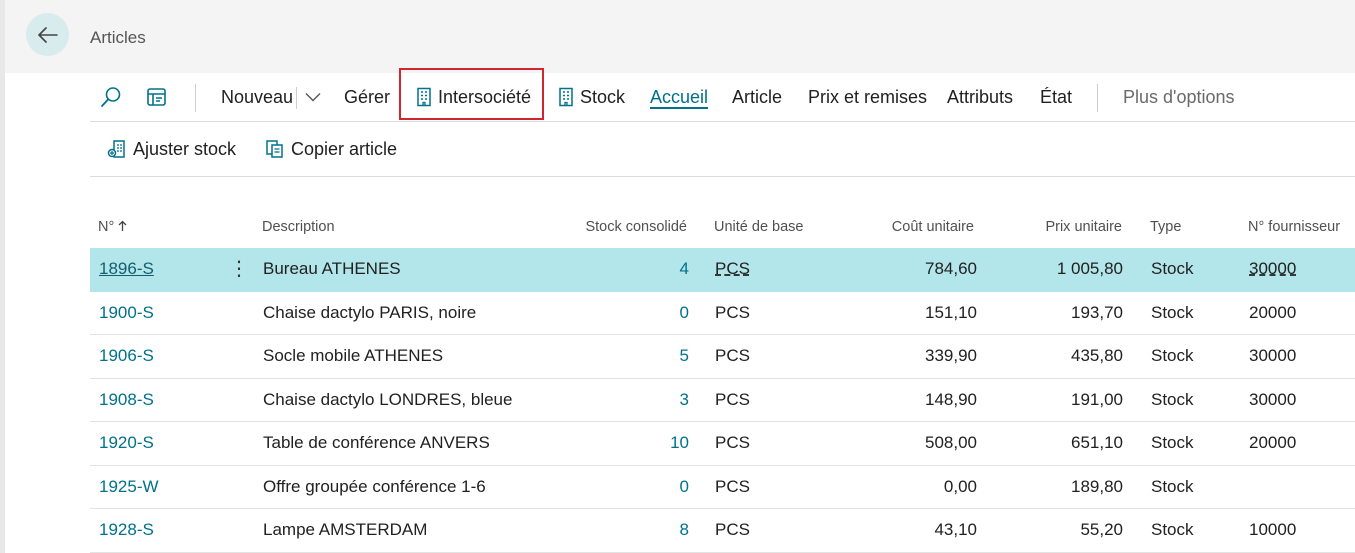  What do you see at coordinates (1056, 97) in the screenshot?
I see `tab-state: État` at bounding box center [1056, 97].